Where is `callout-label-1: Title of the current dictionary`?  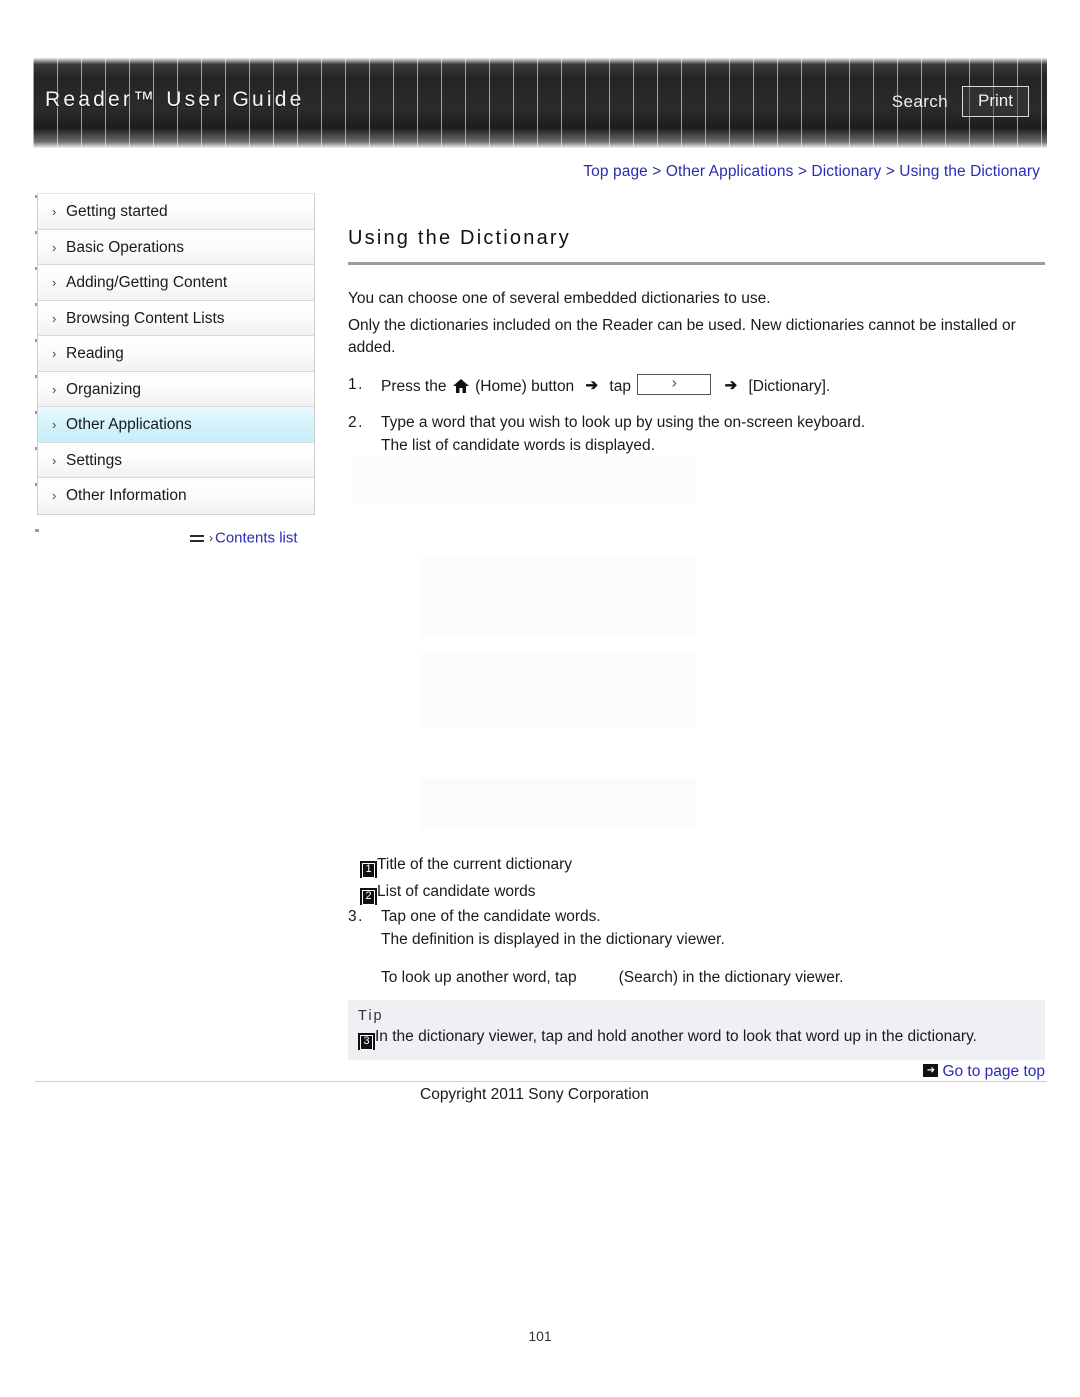 callout-label-1: Title of the current dictionary is located at coordinates (474, 864).